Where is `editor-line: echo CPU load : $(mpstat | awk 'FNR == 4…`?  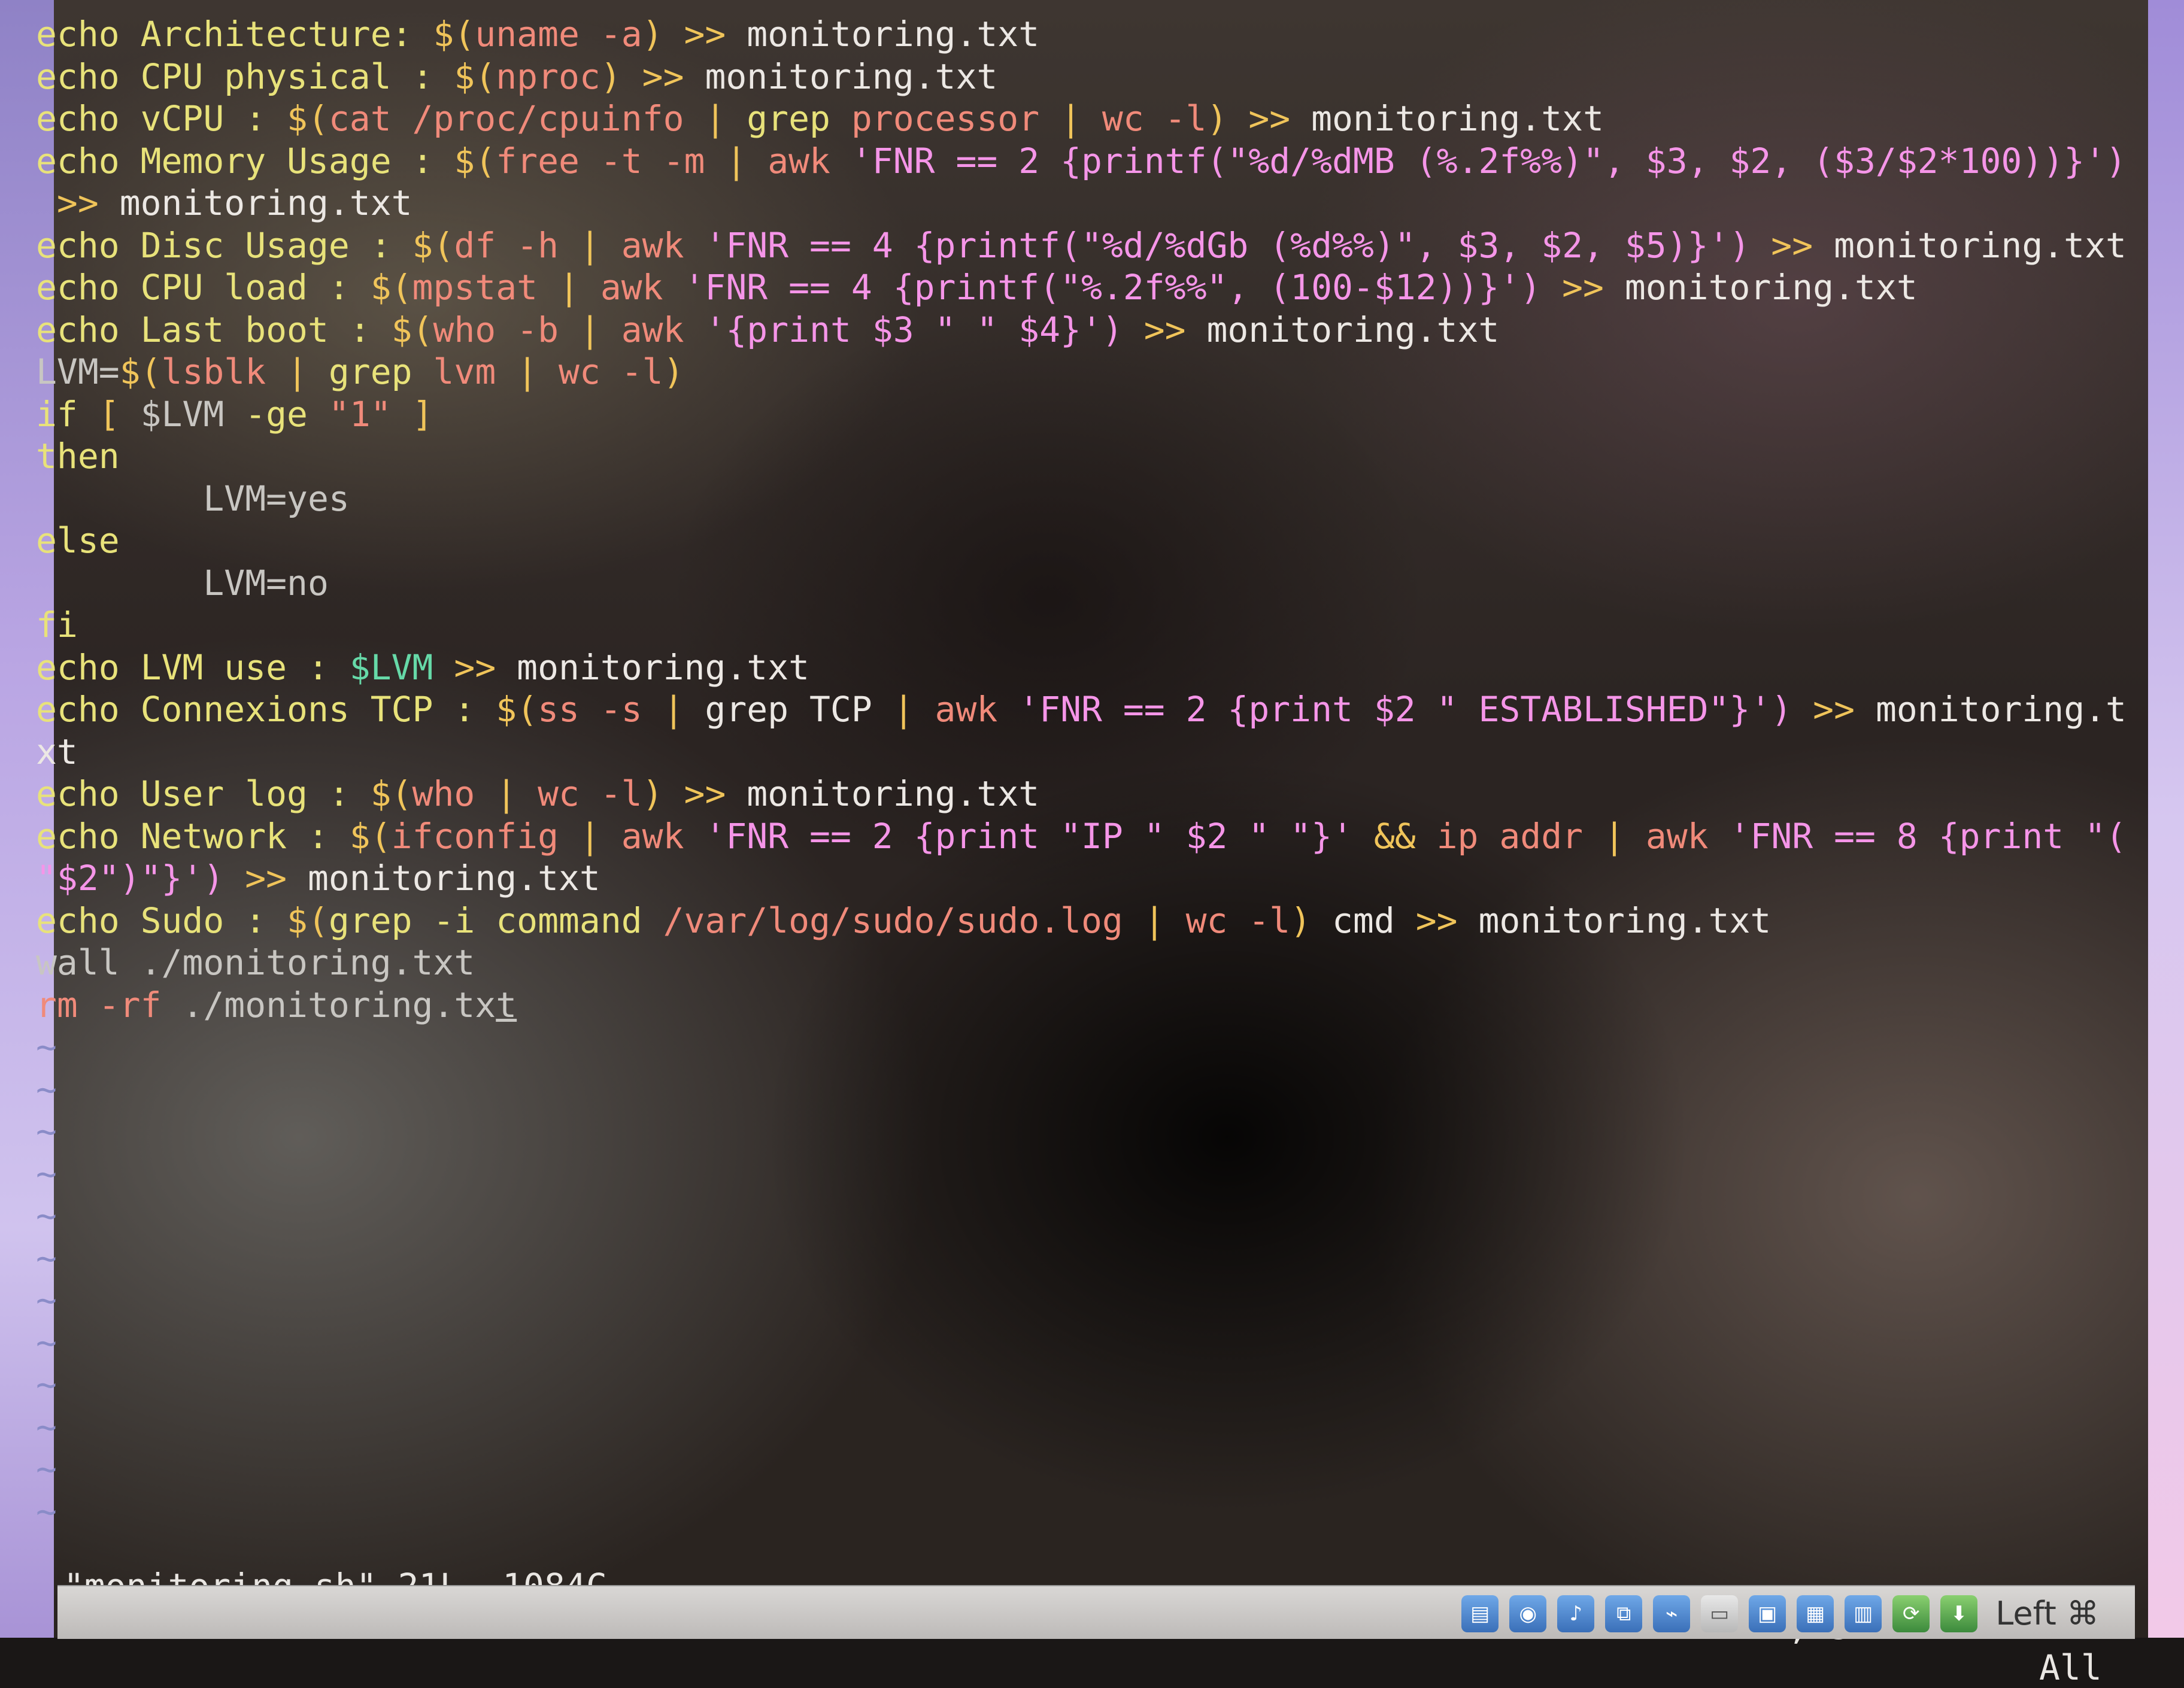
editor-line: echo CPU load : $(mpstat | awk 'FNR == 4… is located at coordinates (1093, 287).